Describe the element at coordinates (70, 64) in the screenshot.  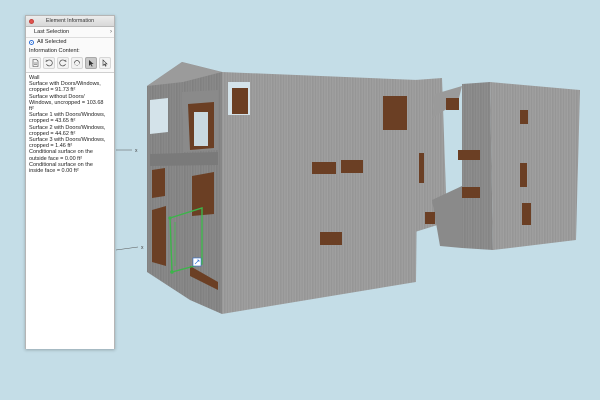
I see `info-toolbar` at that location.